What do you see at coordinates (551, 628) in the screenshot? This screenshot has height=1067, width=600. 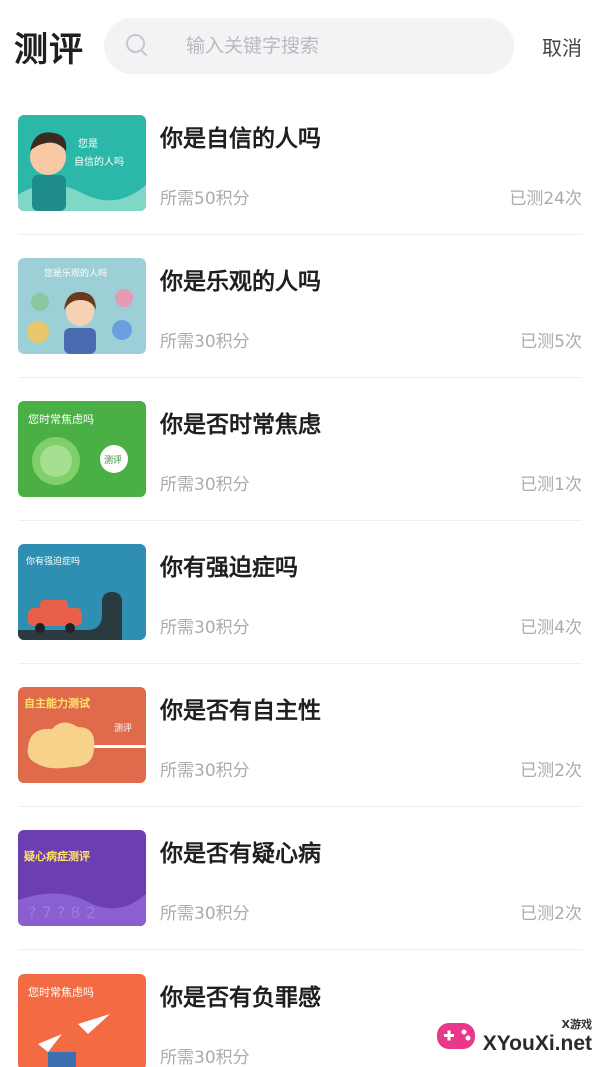 I see `item-count: 已测4次` at bounding box center [551, 628].